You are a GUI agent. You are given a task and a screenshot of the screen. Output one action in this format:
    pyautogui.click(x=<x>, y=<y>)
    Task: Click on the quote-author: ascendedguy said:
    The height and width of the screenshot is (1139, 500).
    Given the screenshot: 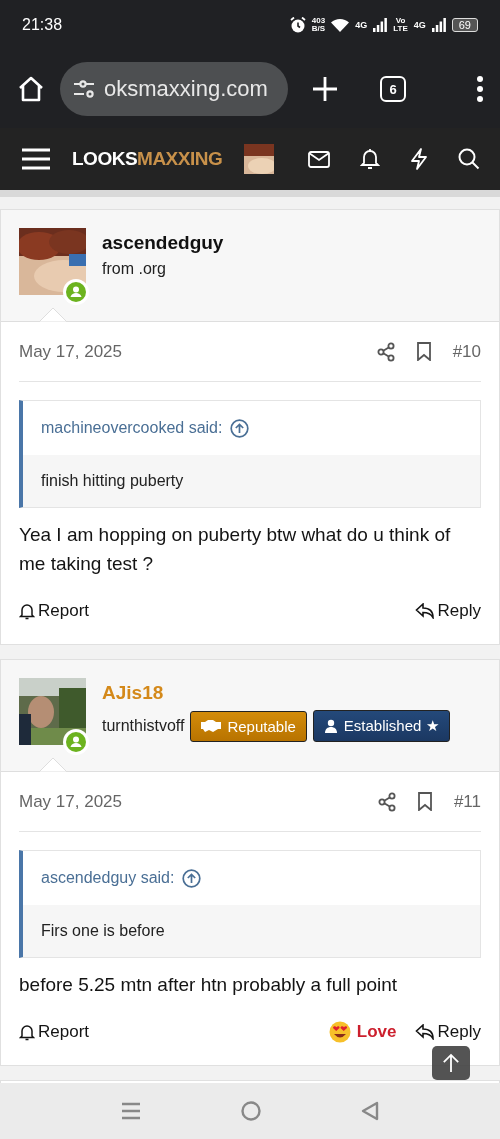 What is the action you would take?
    pyautogui.click(x=108, y=878)
    